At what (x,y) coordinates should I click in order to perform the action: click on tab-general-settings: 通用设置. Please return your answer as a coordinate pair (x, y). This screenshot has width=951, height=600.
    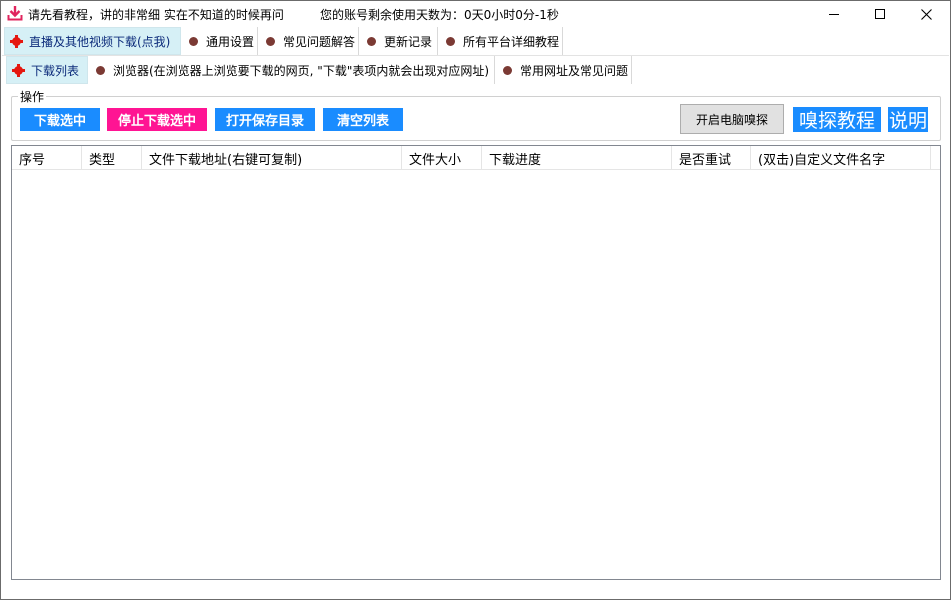
    Looking at the image, I should click on (220, 41).